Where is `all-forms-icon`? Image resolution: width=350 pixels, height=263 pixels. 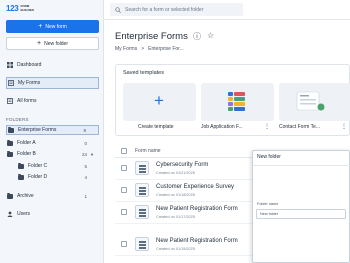
all-forms-icon is located at coordinates (10, 101).